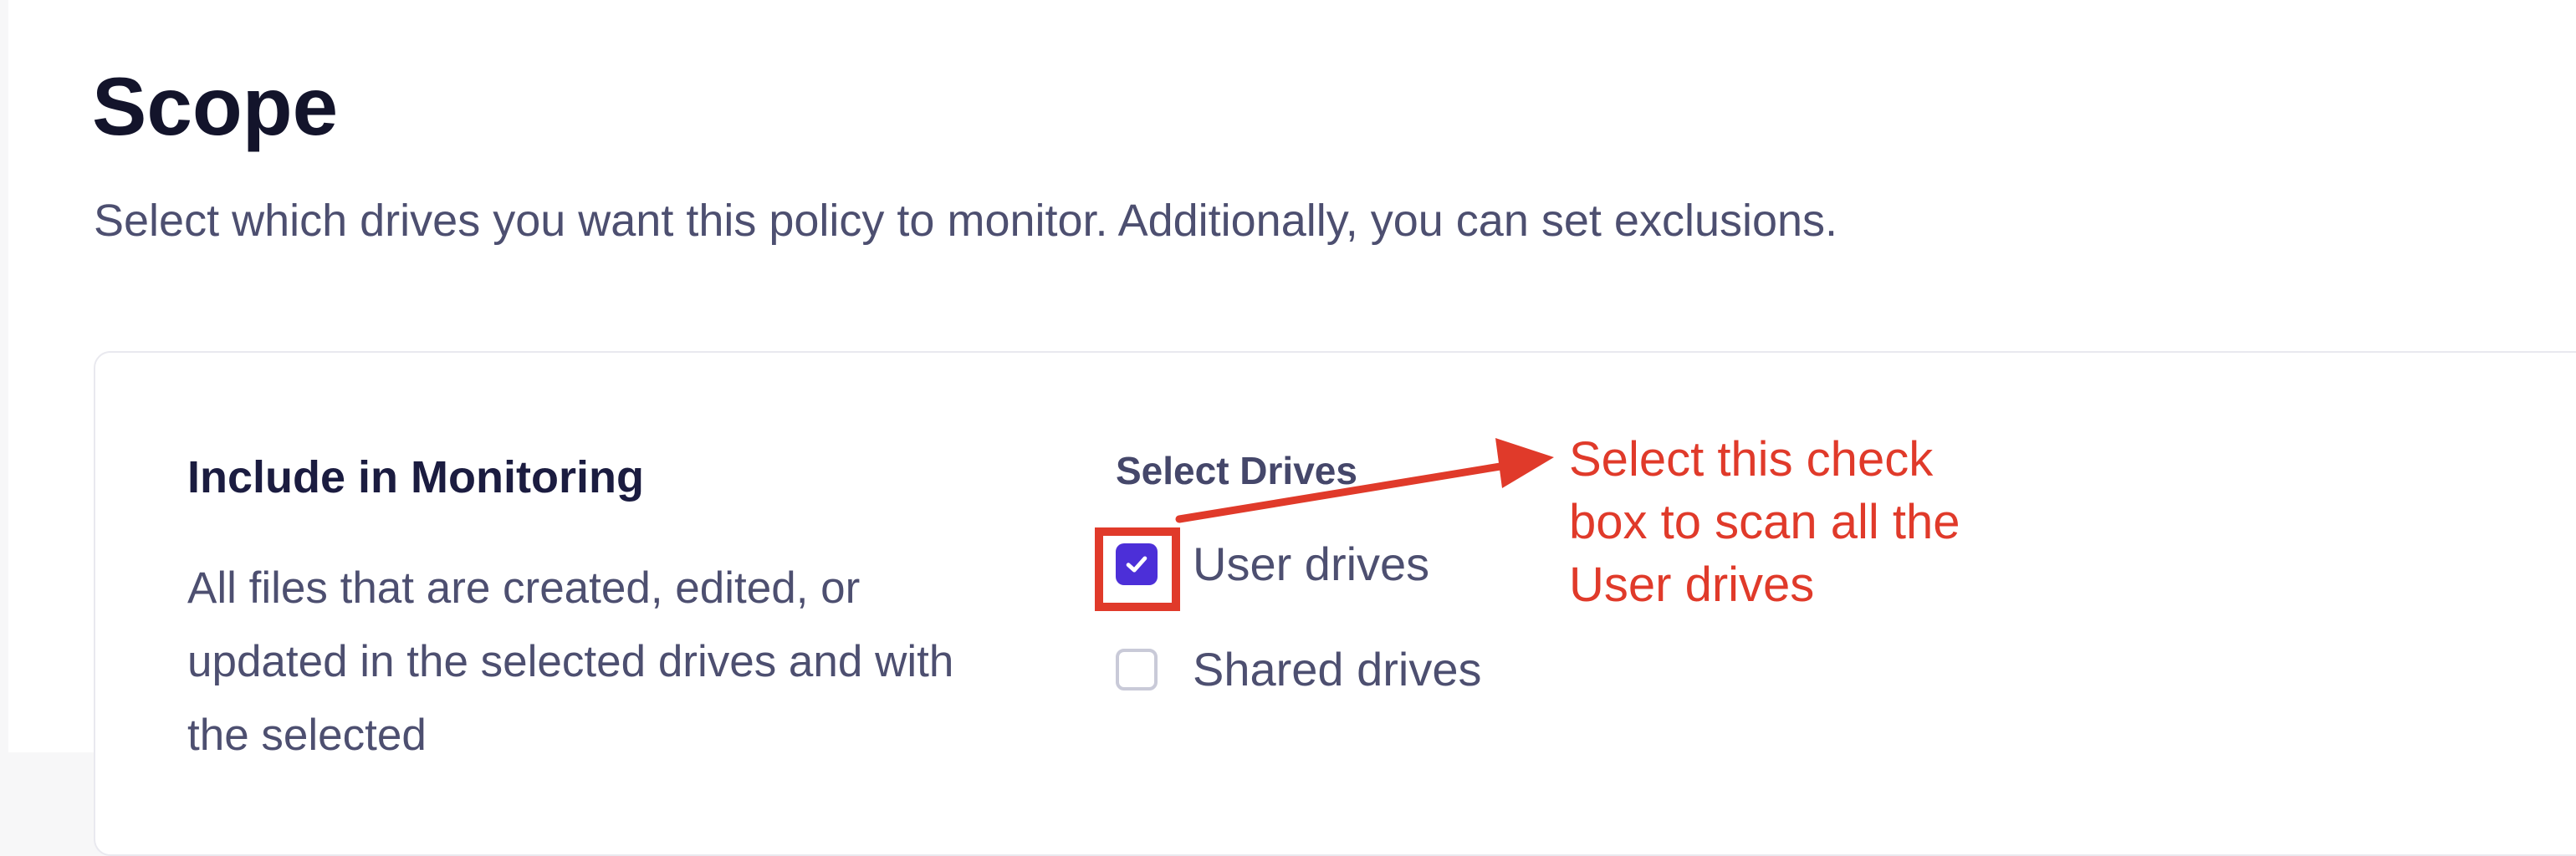  I want to click on check-icon, so click(1136, 564).